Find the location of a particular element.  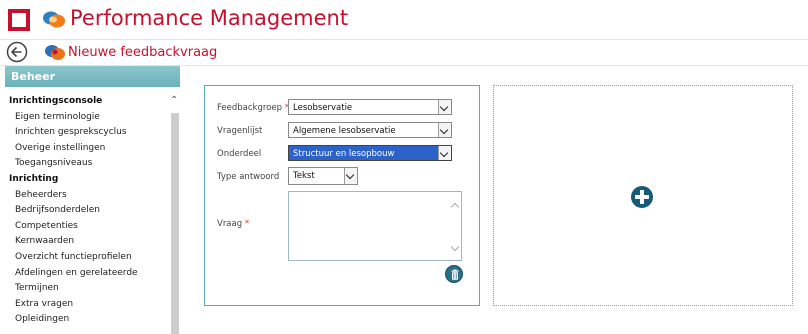

required-mark: * is located at coordinates (247, 224).